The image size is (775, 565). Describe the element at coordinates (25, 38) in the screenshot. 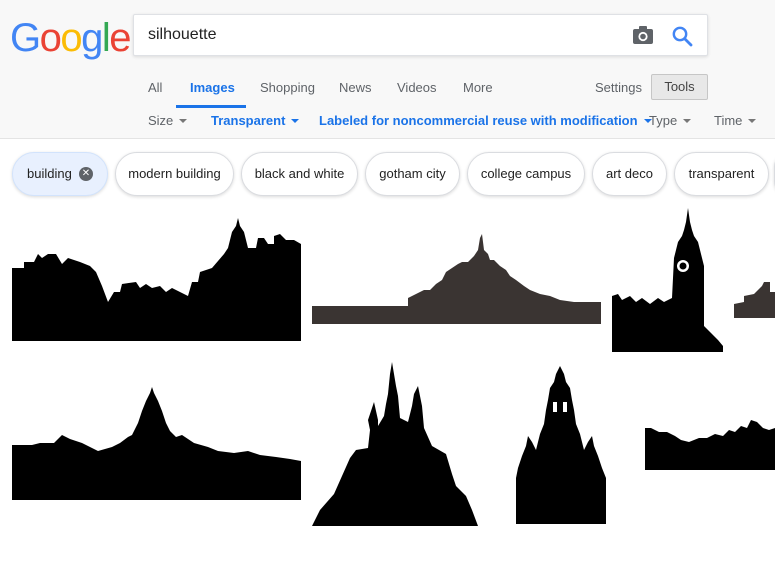

I see `logo-letter: G` at that location.